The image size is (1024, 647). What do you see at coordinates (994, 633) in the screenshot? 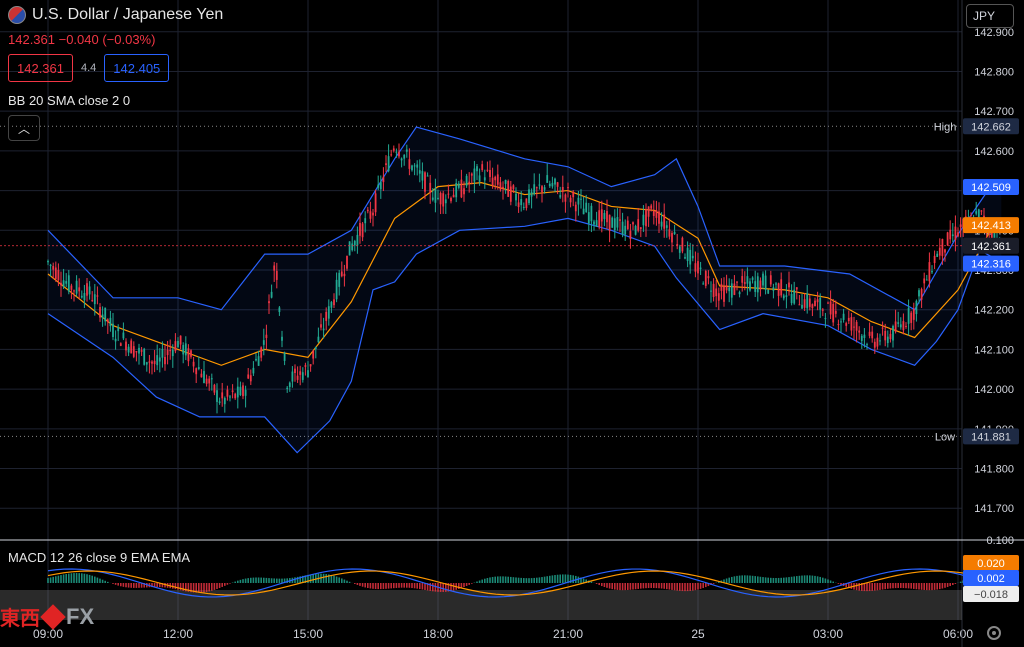
I see `settings-gear-icon` at bounding box center [994, 633].